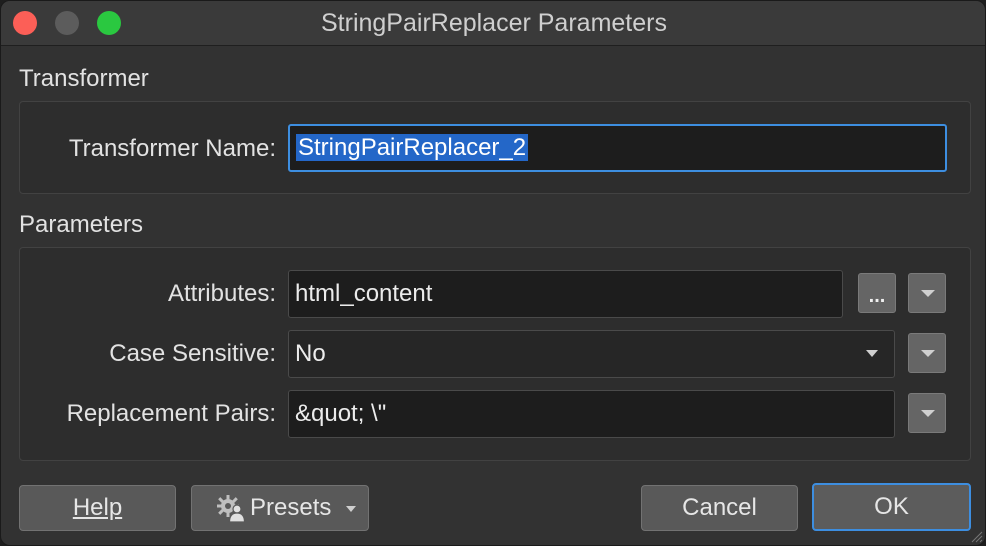 The image size is (986, 546). Describe the element at coordinates (81, 224) in the screenshot. I see `parameters-section-heading: Parameters` at that location.